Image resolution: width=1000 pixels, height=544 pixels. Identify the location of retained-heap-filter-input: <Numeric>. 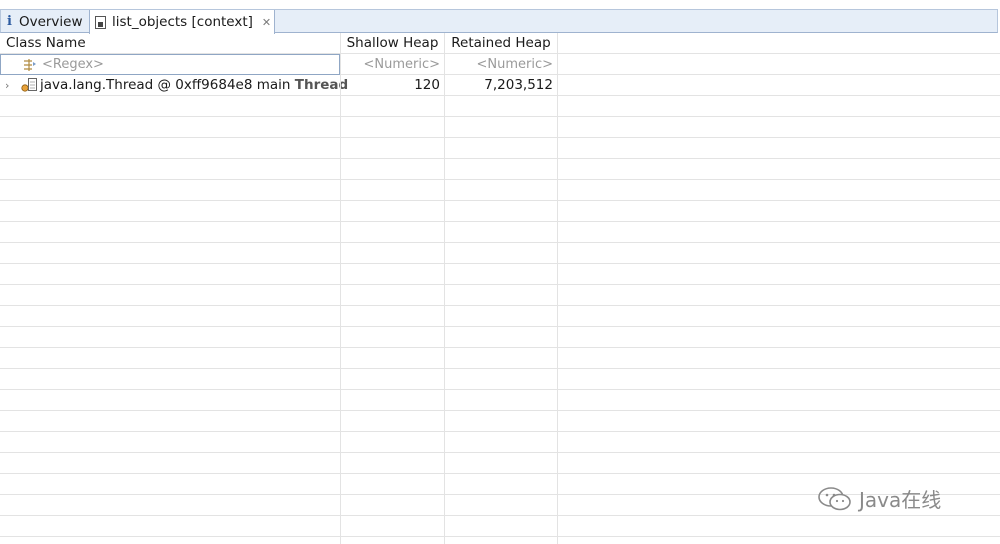
(501, 64).